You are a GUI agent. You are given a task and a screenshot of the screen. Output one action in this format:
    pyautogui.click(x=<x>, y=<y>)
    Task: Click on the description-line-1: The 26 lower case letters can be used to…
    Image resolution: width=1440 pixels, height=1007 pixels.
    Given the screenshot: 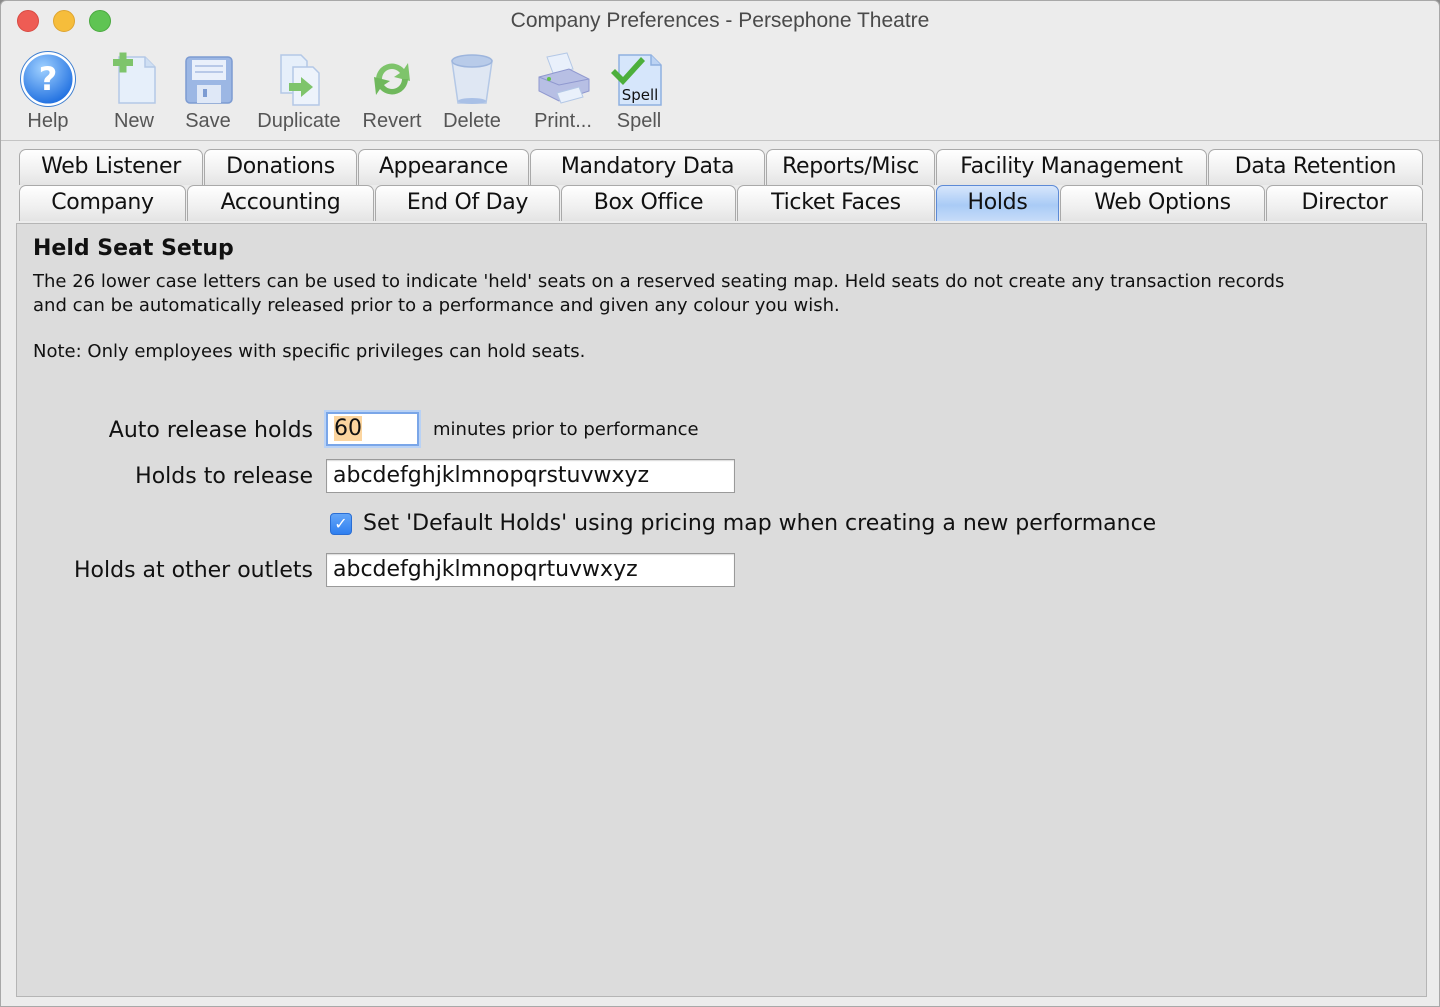 What is the action you would take?
    pyautogui.click(x=659, y=281)
    